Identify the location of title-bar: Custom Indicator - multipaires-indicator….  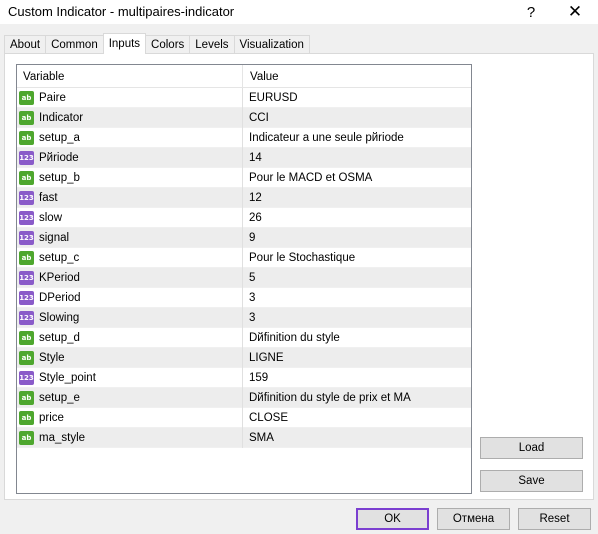
(299, 12).